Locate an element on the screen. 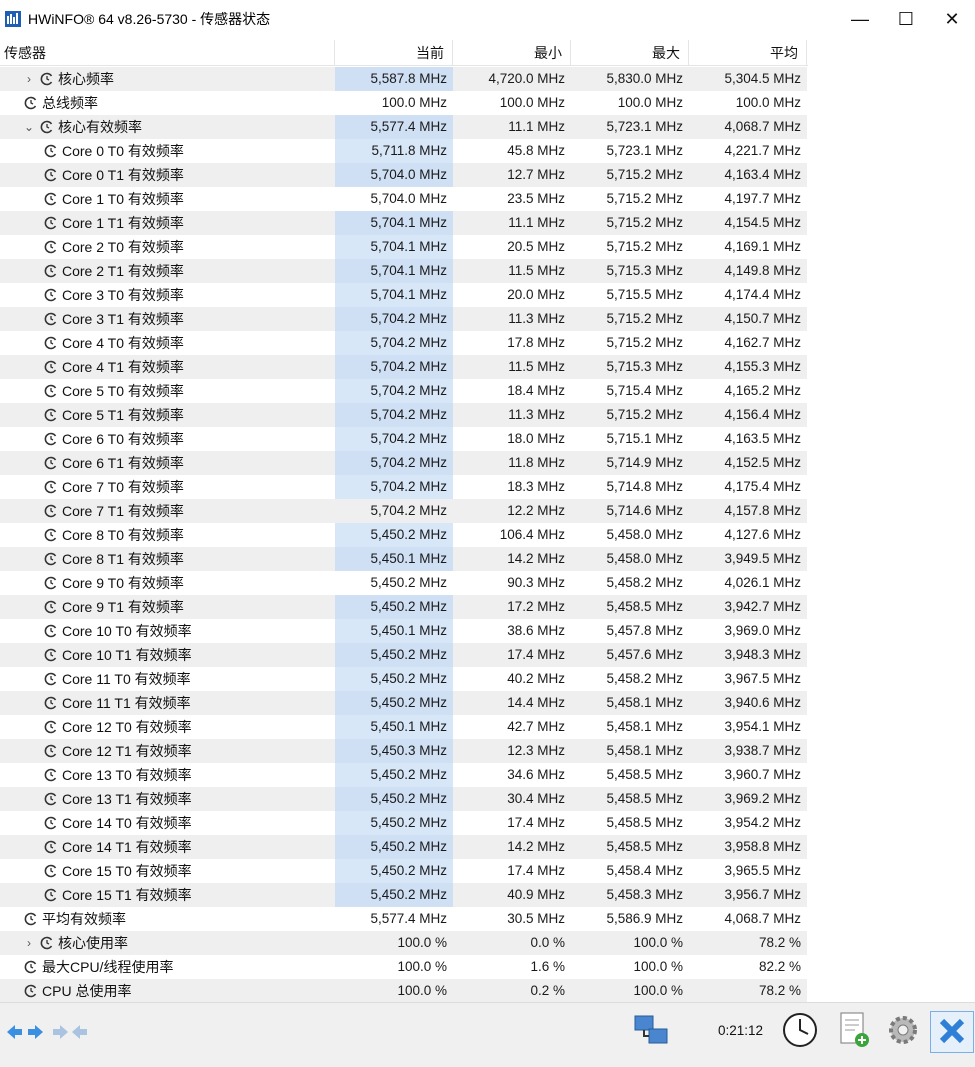 Image resolution: width=975 pixels, height=1067 pixels. value-cell-avg: 3,967.5 MHz is located at coordinates (762, 678).